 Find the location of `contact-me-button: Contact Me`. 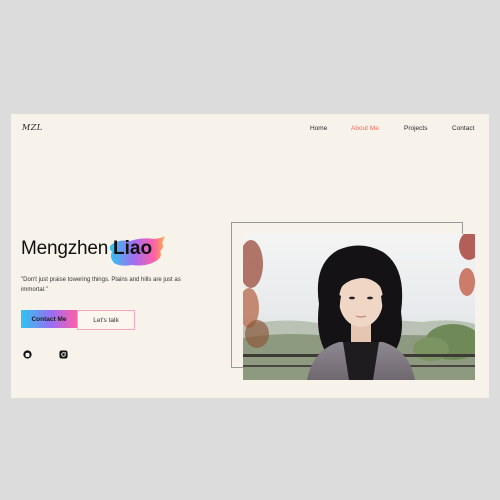

contact-me-button: Contact Me is located at coordinates (49, 319).